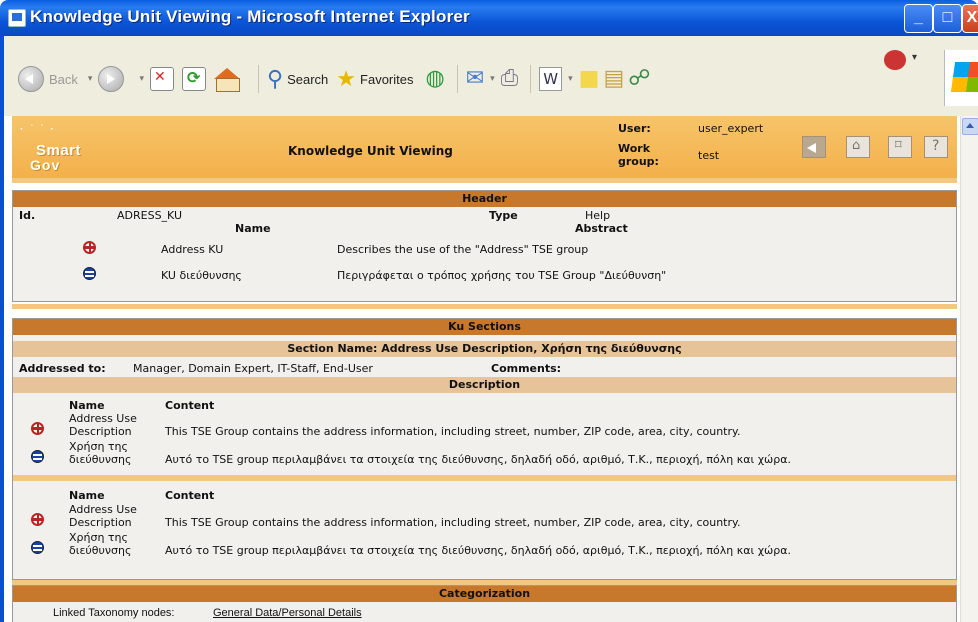 The height and width of the screenshot is (622, 978). What do you see at coordinates (510, 79) in the screenshot?
I see `print-icon: ⎙` at bounding box center [510, 79].